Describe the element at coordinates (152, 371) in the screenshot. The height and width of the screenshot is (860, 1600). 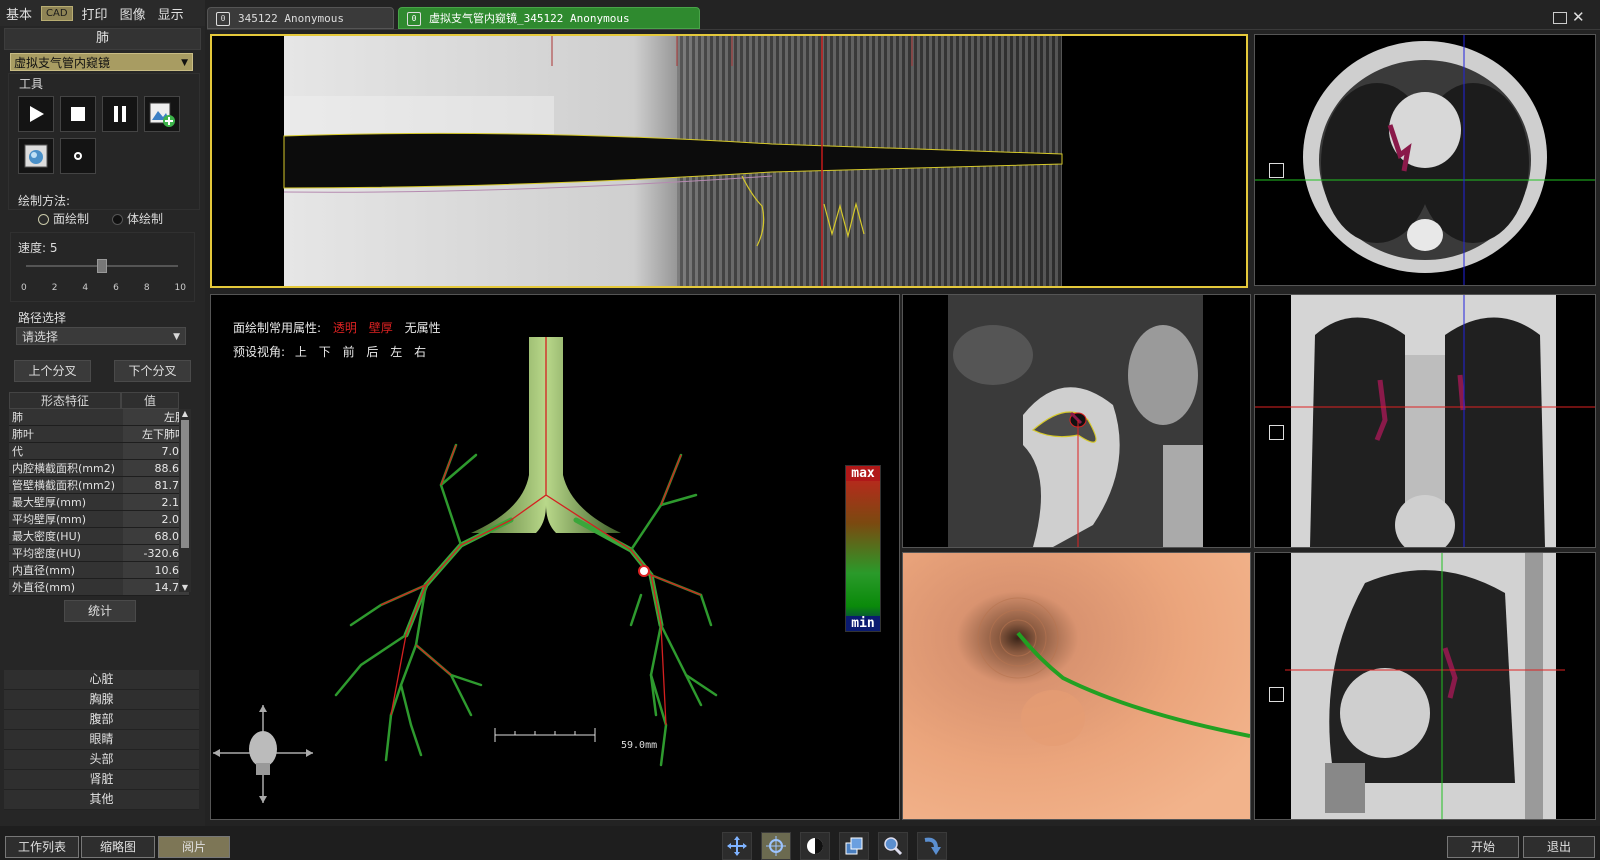
I see `next-branch-button: 下个分叉` at that location.